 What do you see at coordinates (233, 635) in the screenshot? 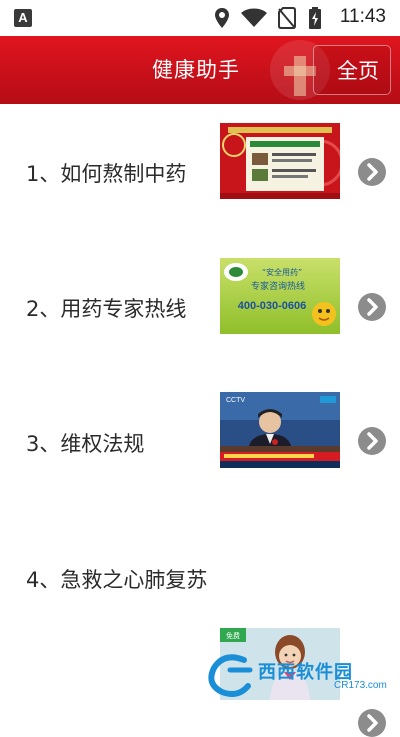
I see `free-tag: 免费` at bounding box center [233, 635].